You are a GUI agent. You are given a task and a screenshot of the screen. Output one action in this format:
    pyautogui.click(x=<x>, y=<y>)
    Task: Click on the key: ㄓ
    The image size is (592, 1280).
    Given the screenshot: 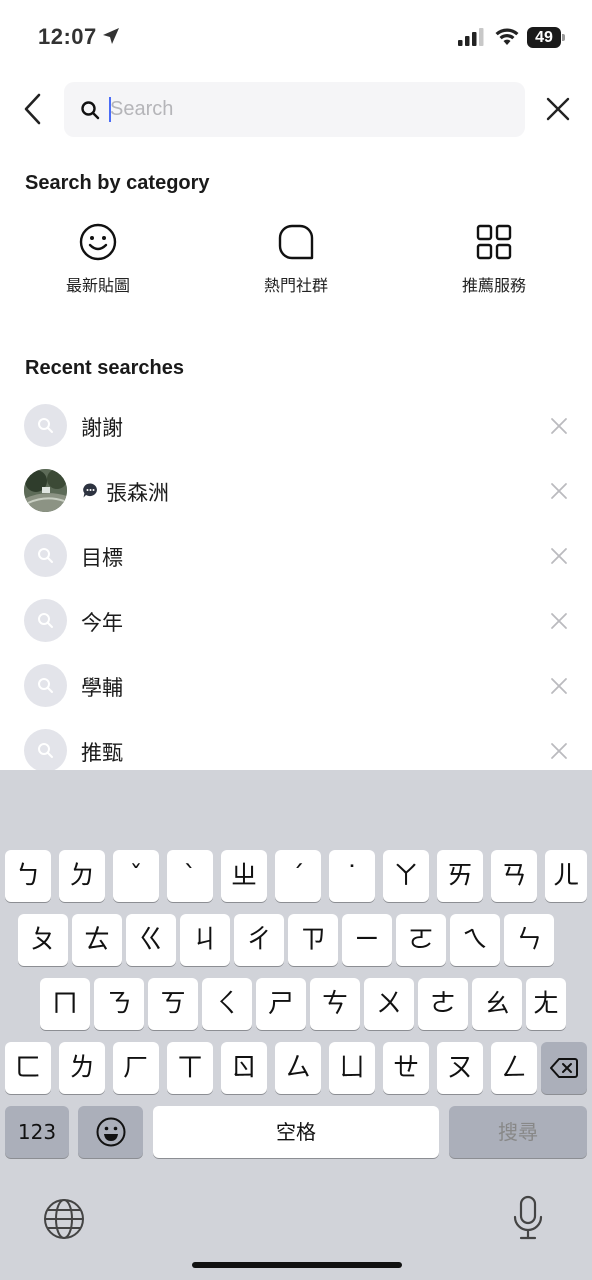 What is the action you would take?
    pyautogui.click(x=244, y=876)
    